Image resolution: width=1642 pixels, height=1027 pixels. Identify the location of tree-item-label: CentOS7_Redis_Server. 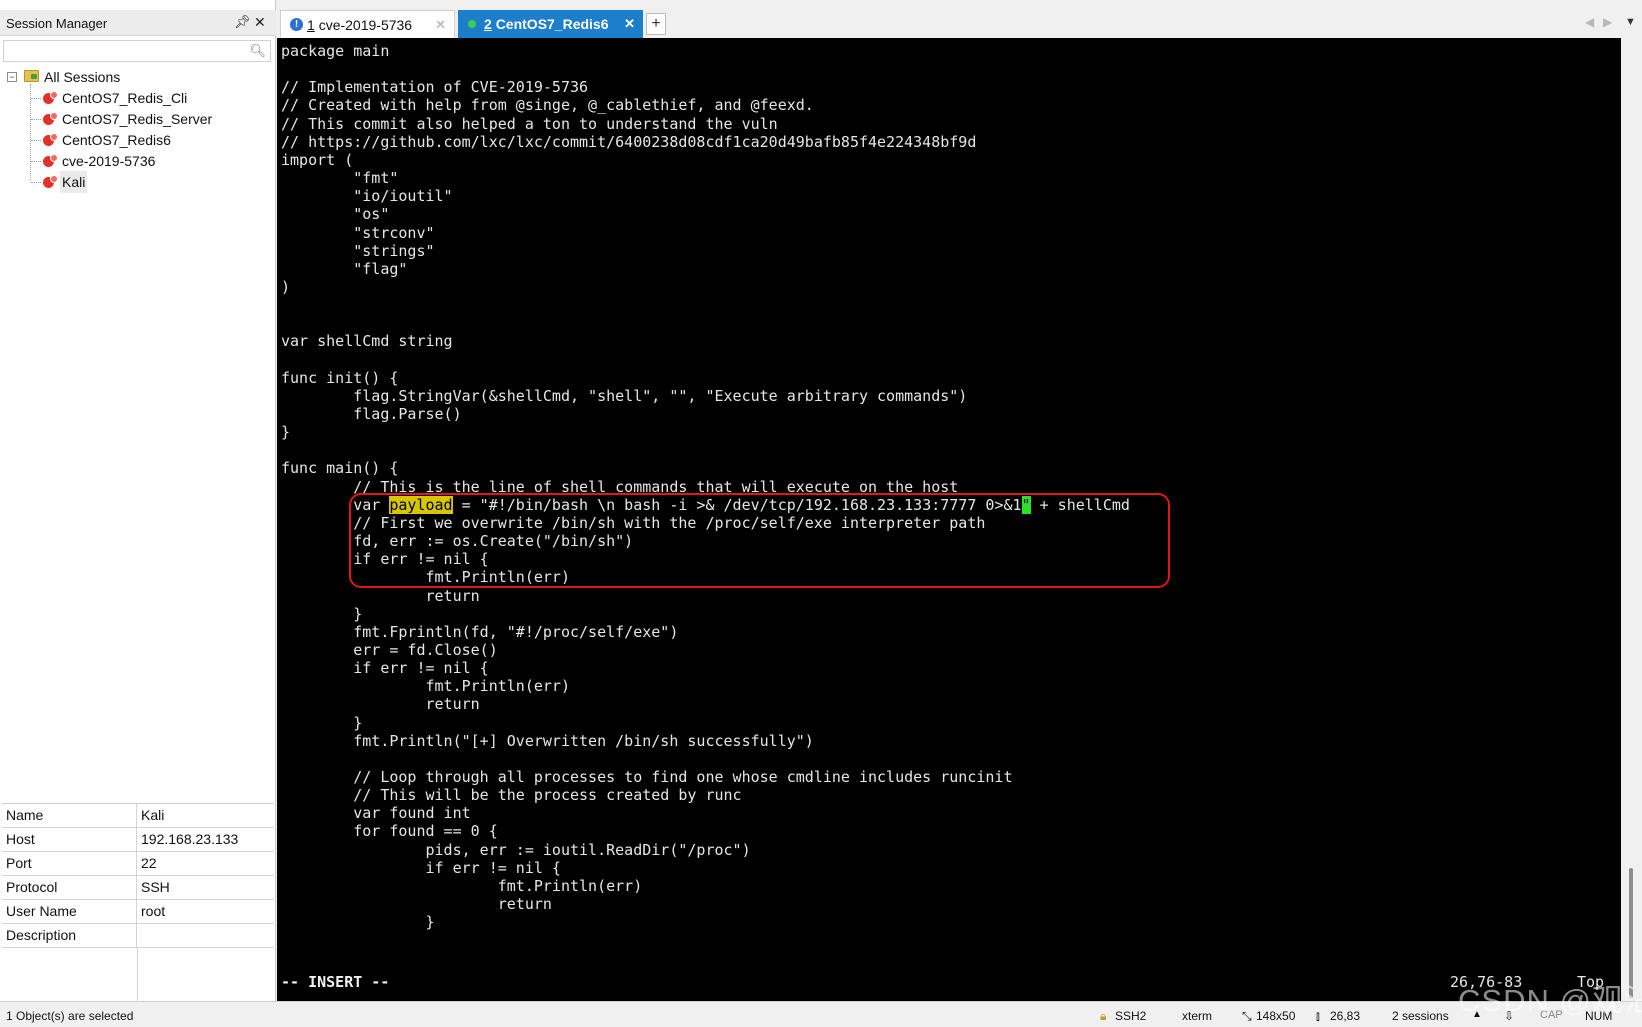
(137, 119).